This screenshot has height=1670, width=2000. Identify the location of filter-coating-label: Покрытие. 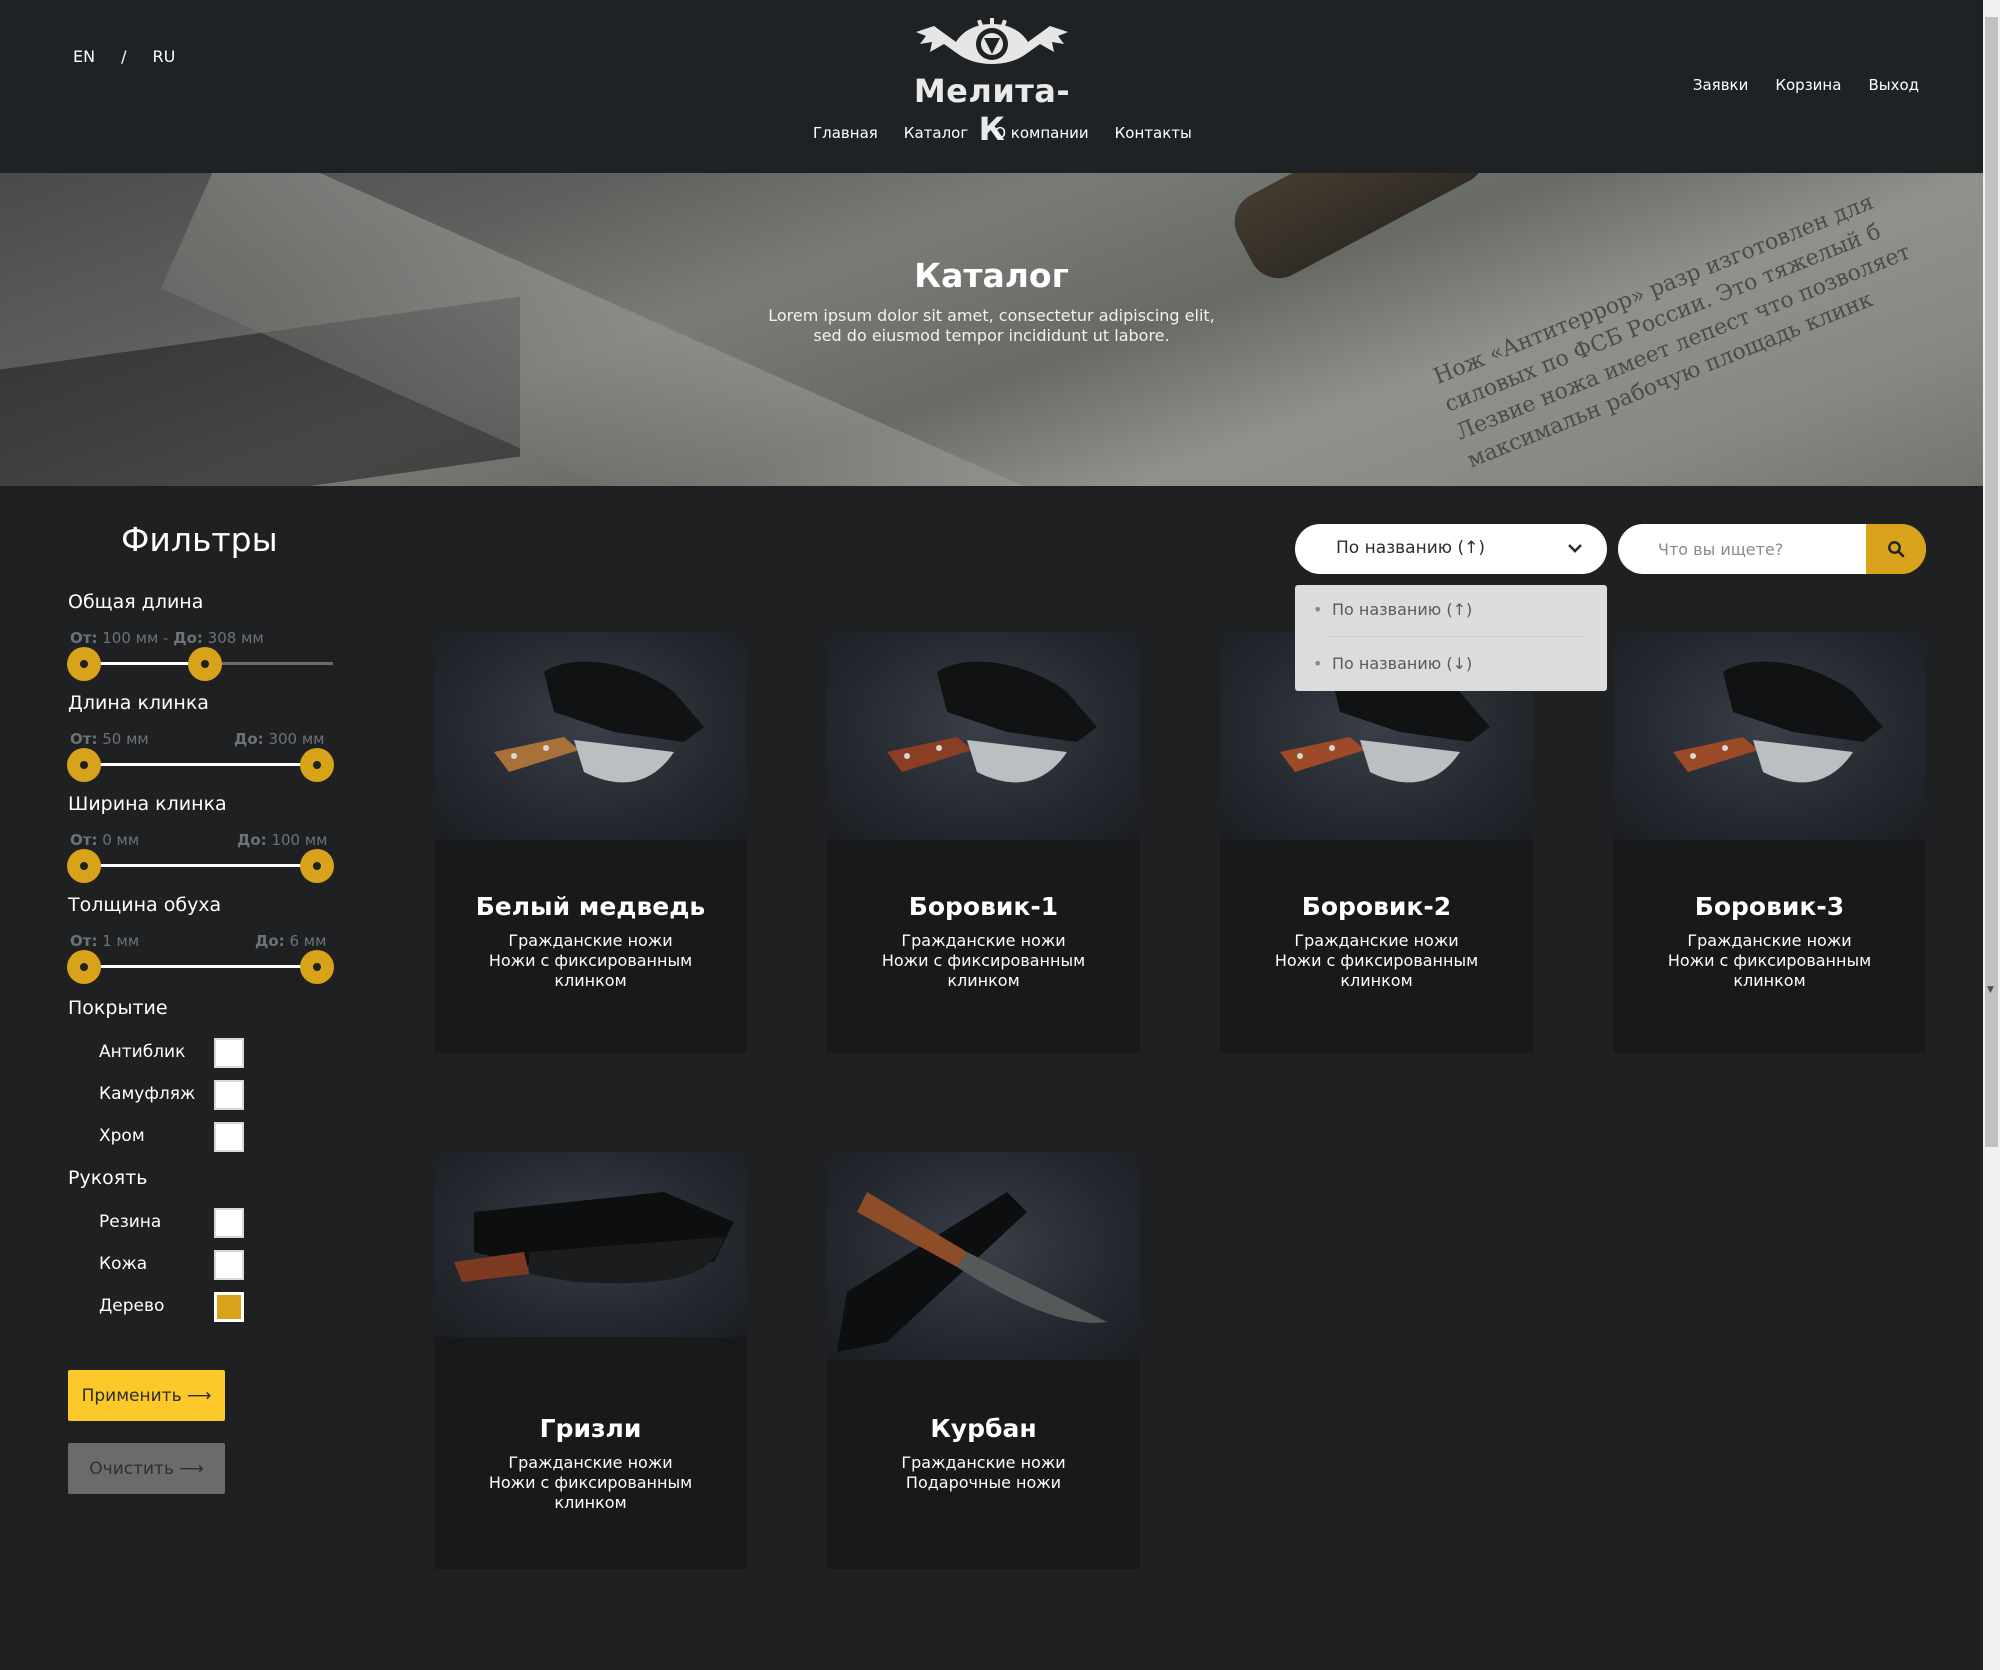
(118, 1008).